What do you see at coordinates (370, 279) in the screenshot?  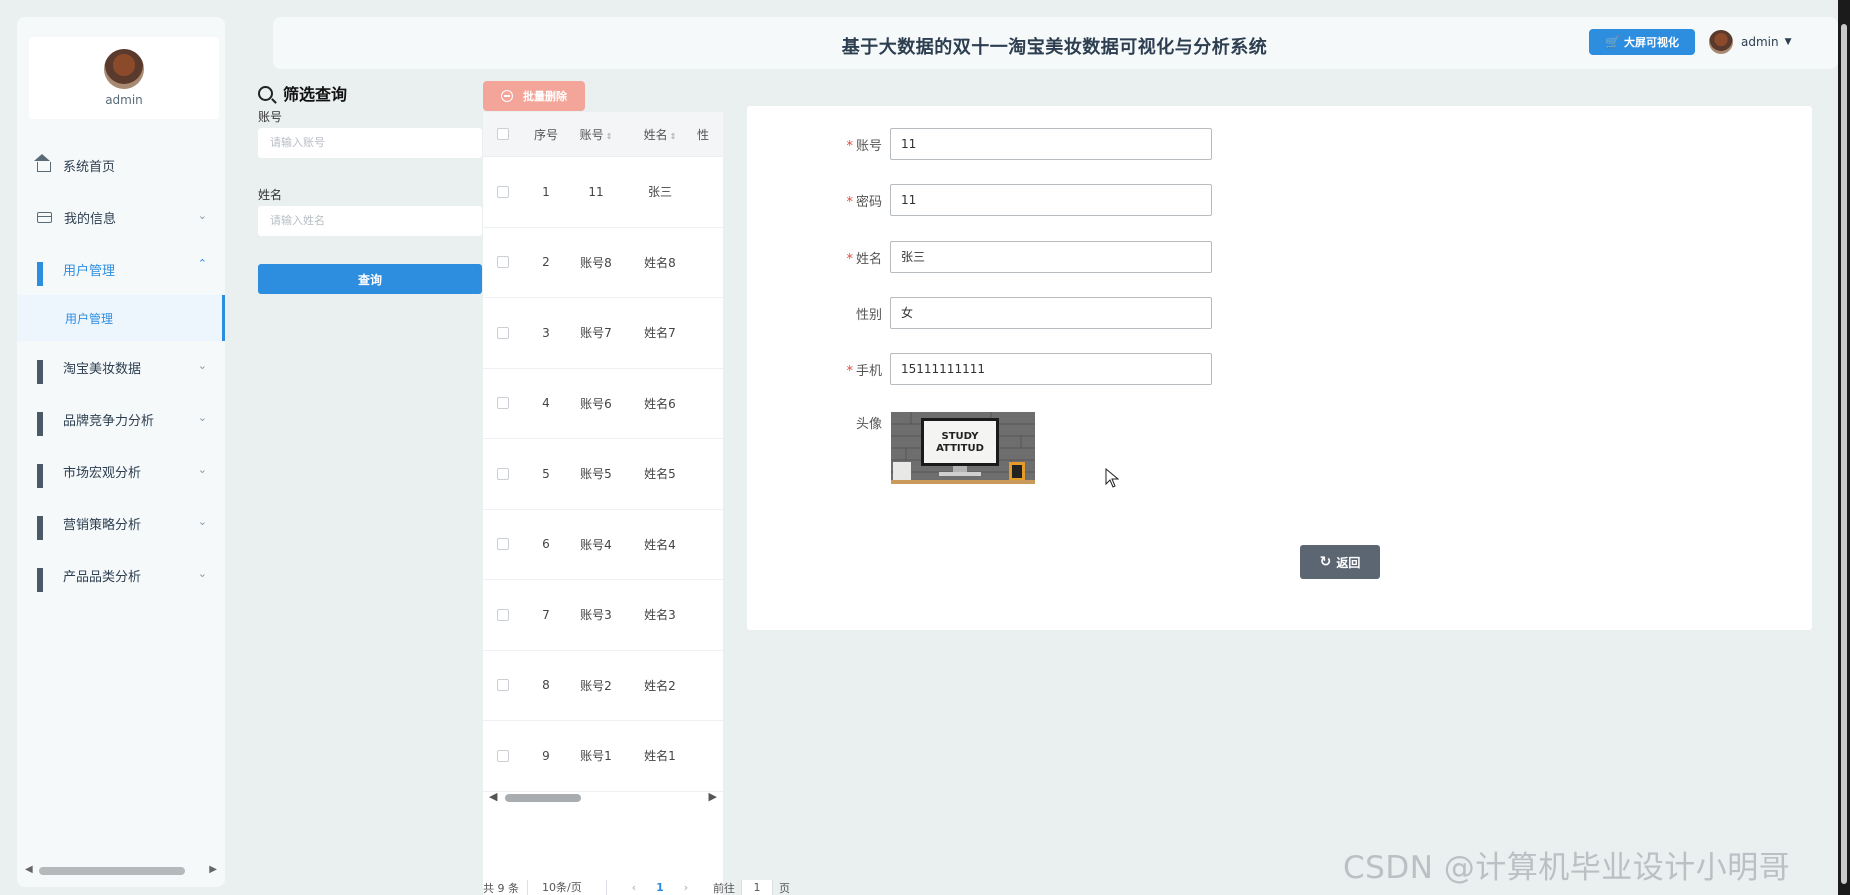 I see `query-button: 查询` at bounding box center [370, 279].